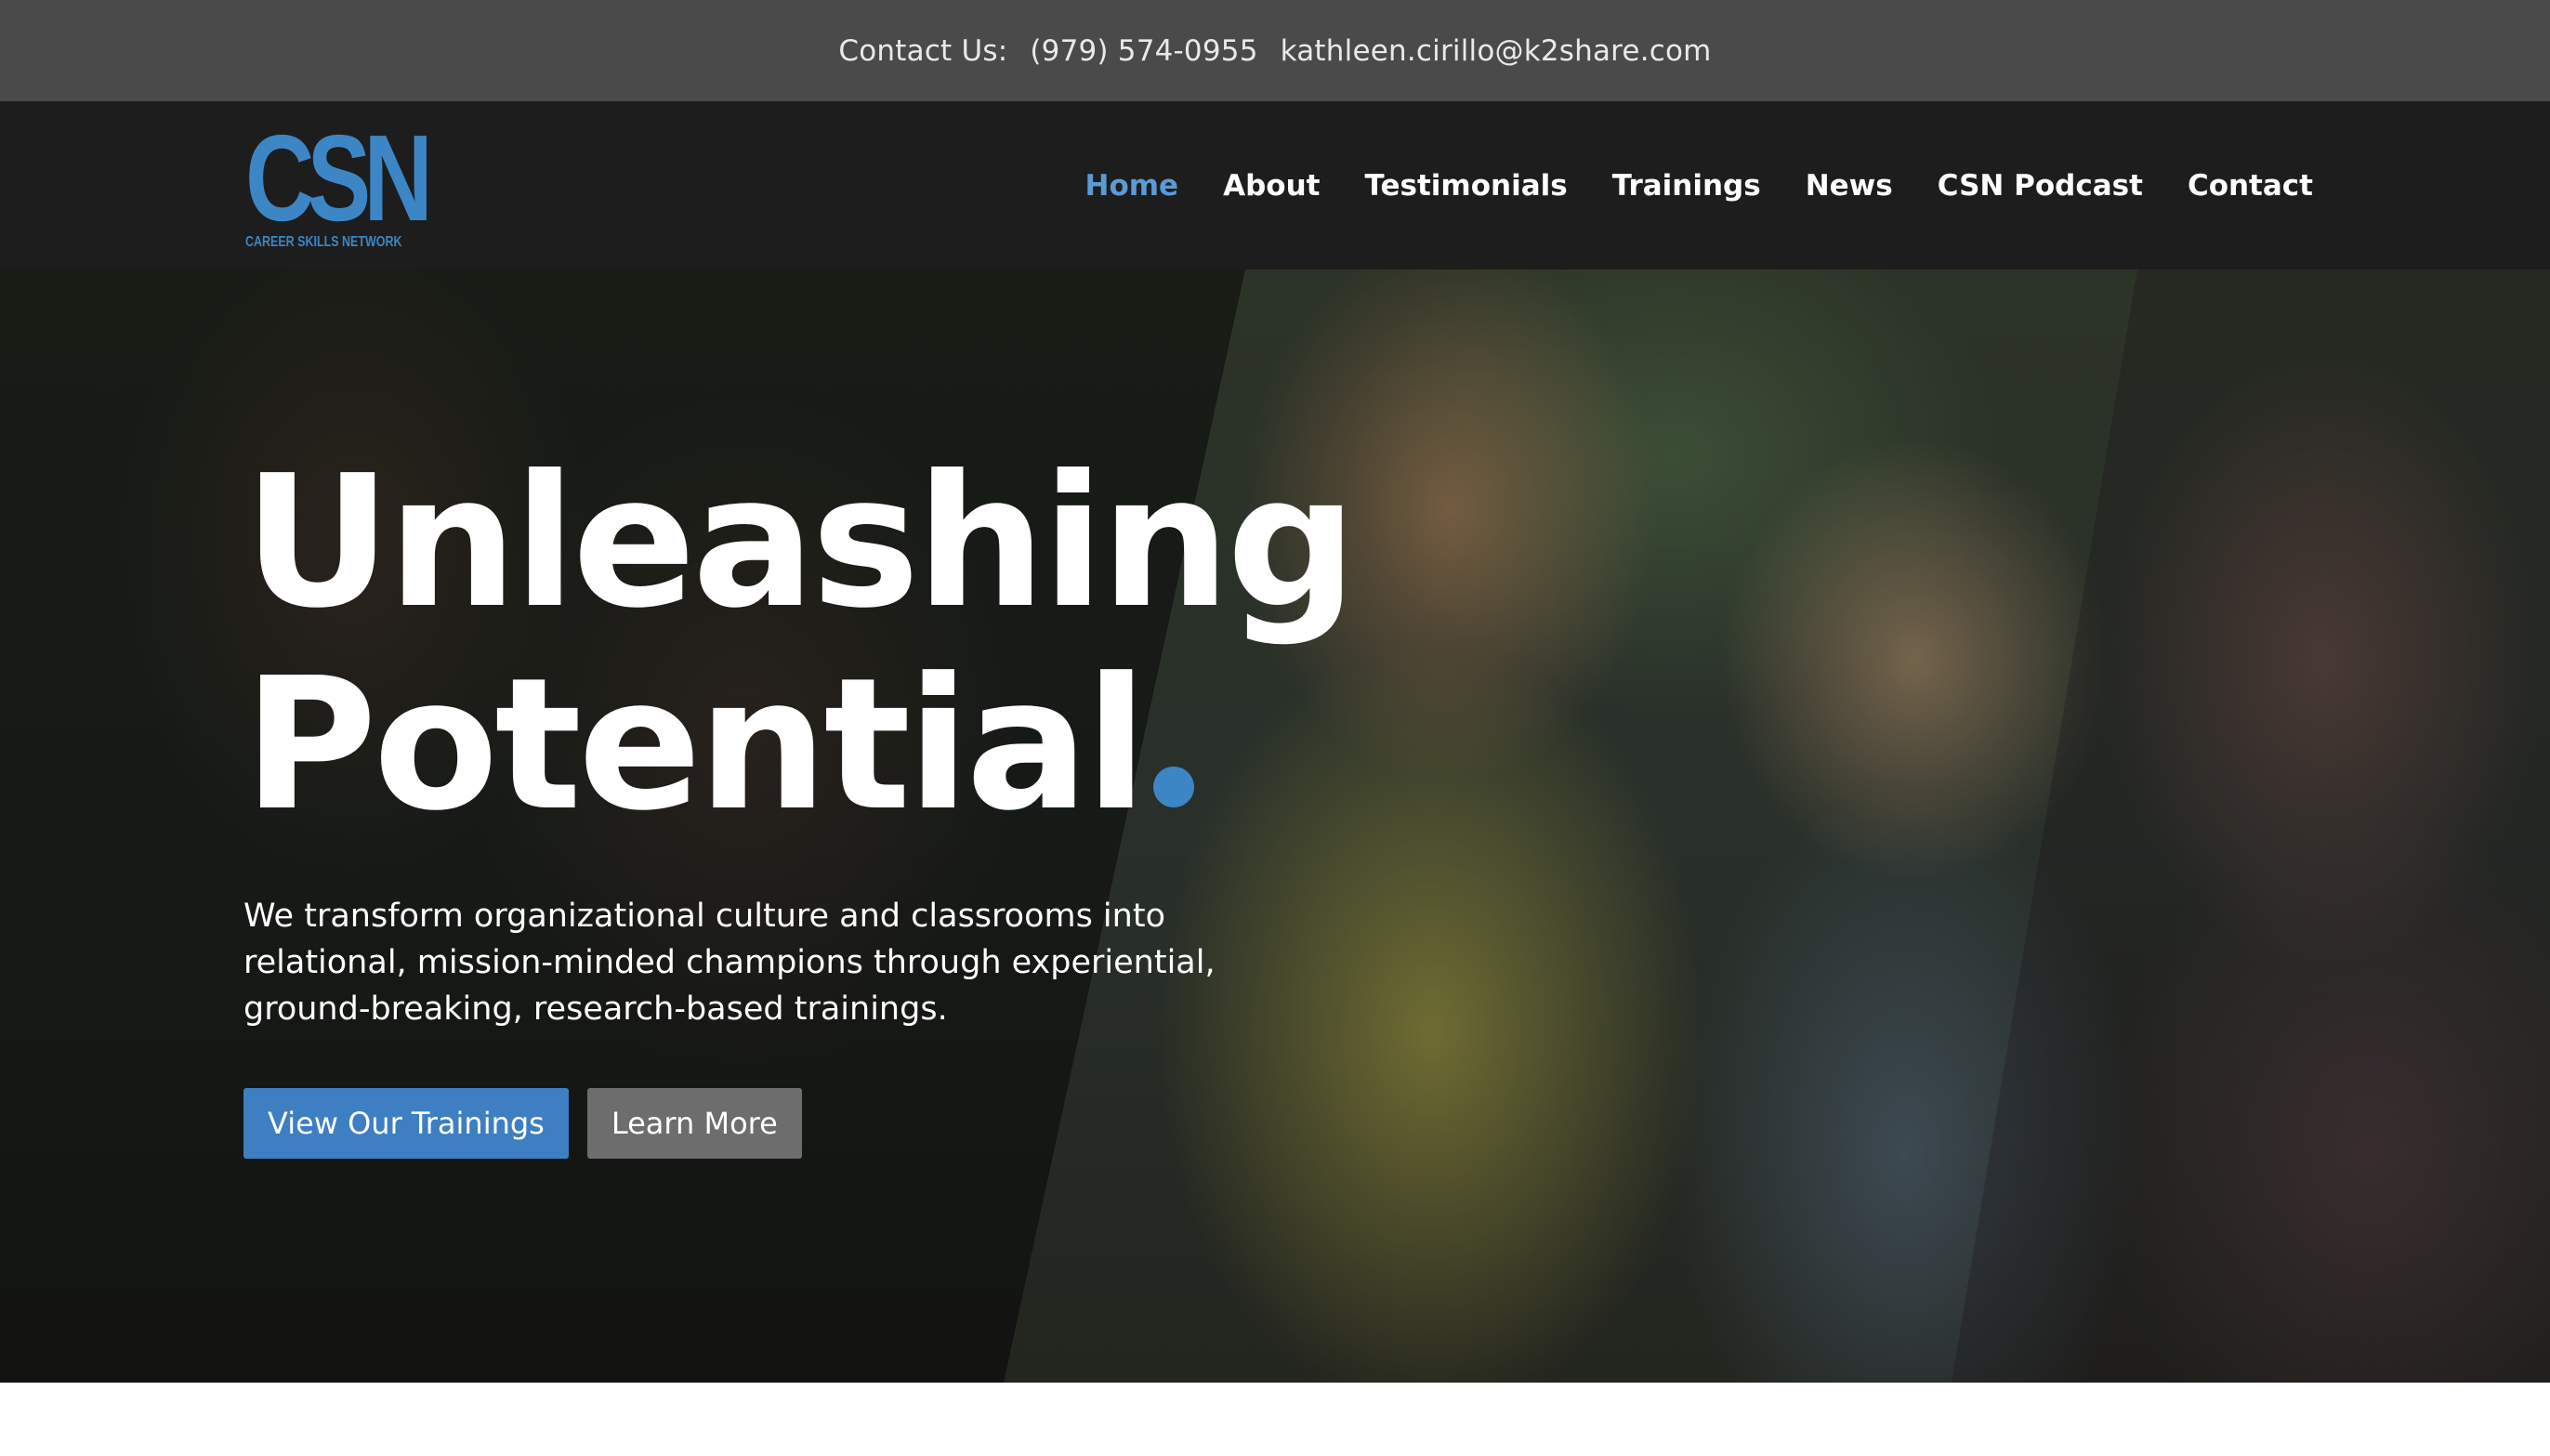  What do you see at coordinates (1466, 186) in the screenshot?
I see `nav-item-testimonials: Testimonials` at bounding box center [1466, 186].